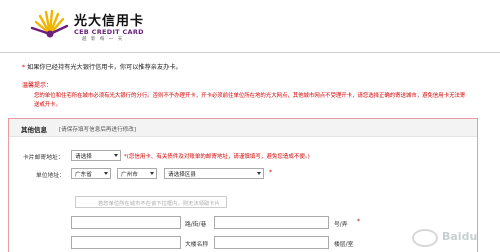 This screenshot has height=252, width=500. Describe the element at coordinates (98, 129) in the screenshot. I see `section-hint: [请保存填写信息后再进行修改]` at that location.